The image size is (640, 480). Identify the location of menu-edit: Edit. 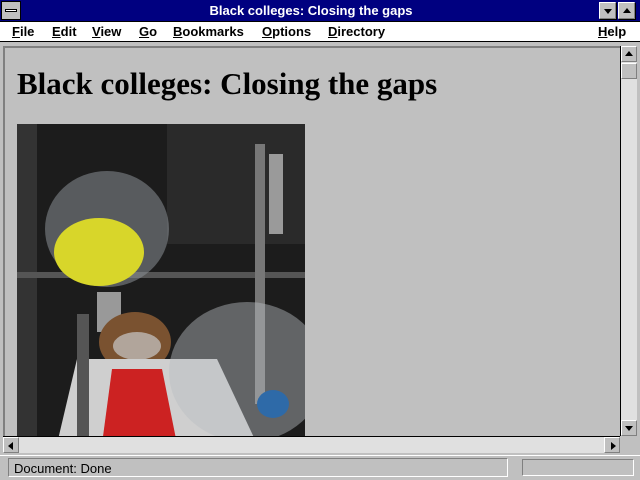
(64, 32).